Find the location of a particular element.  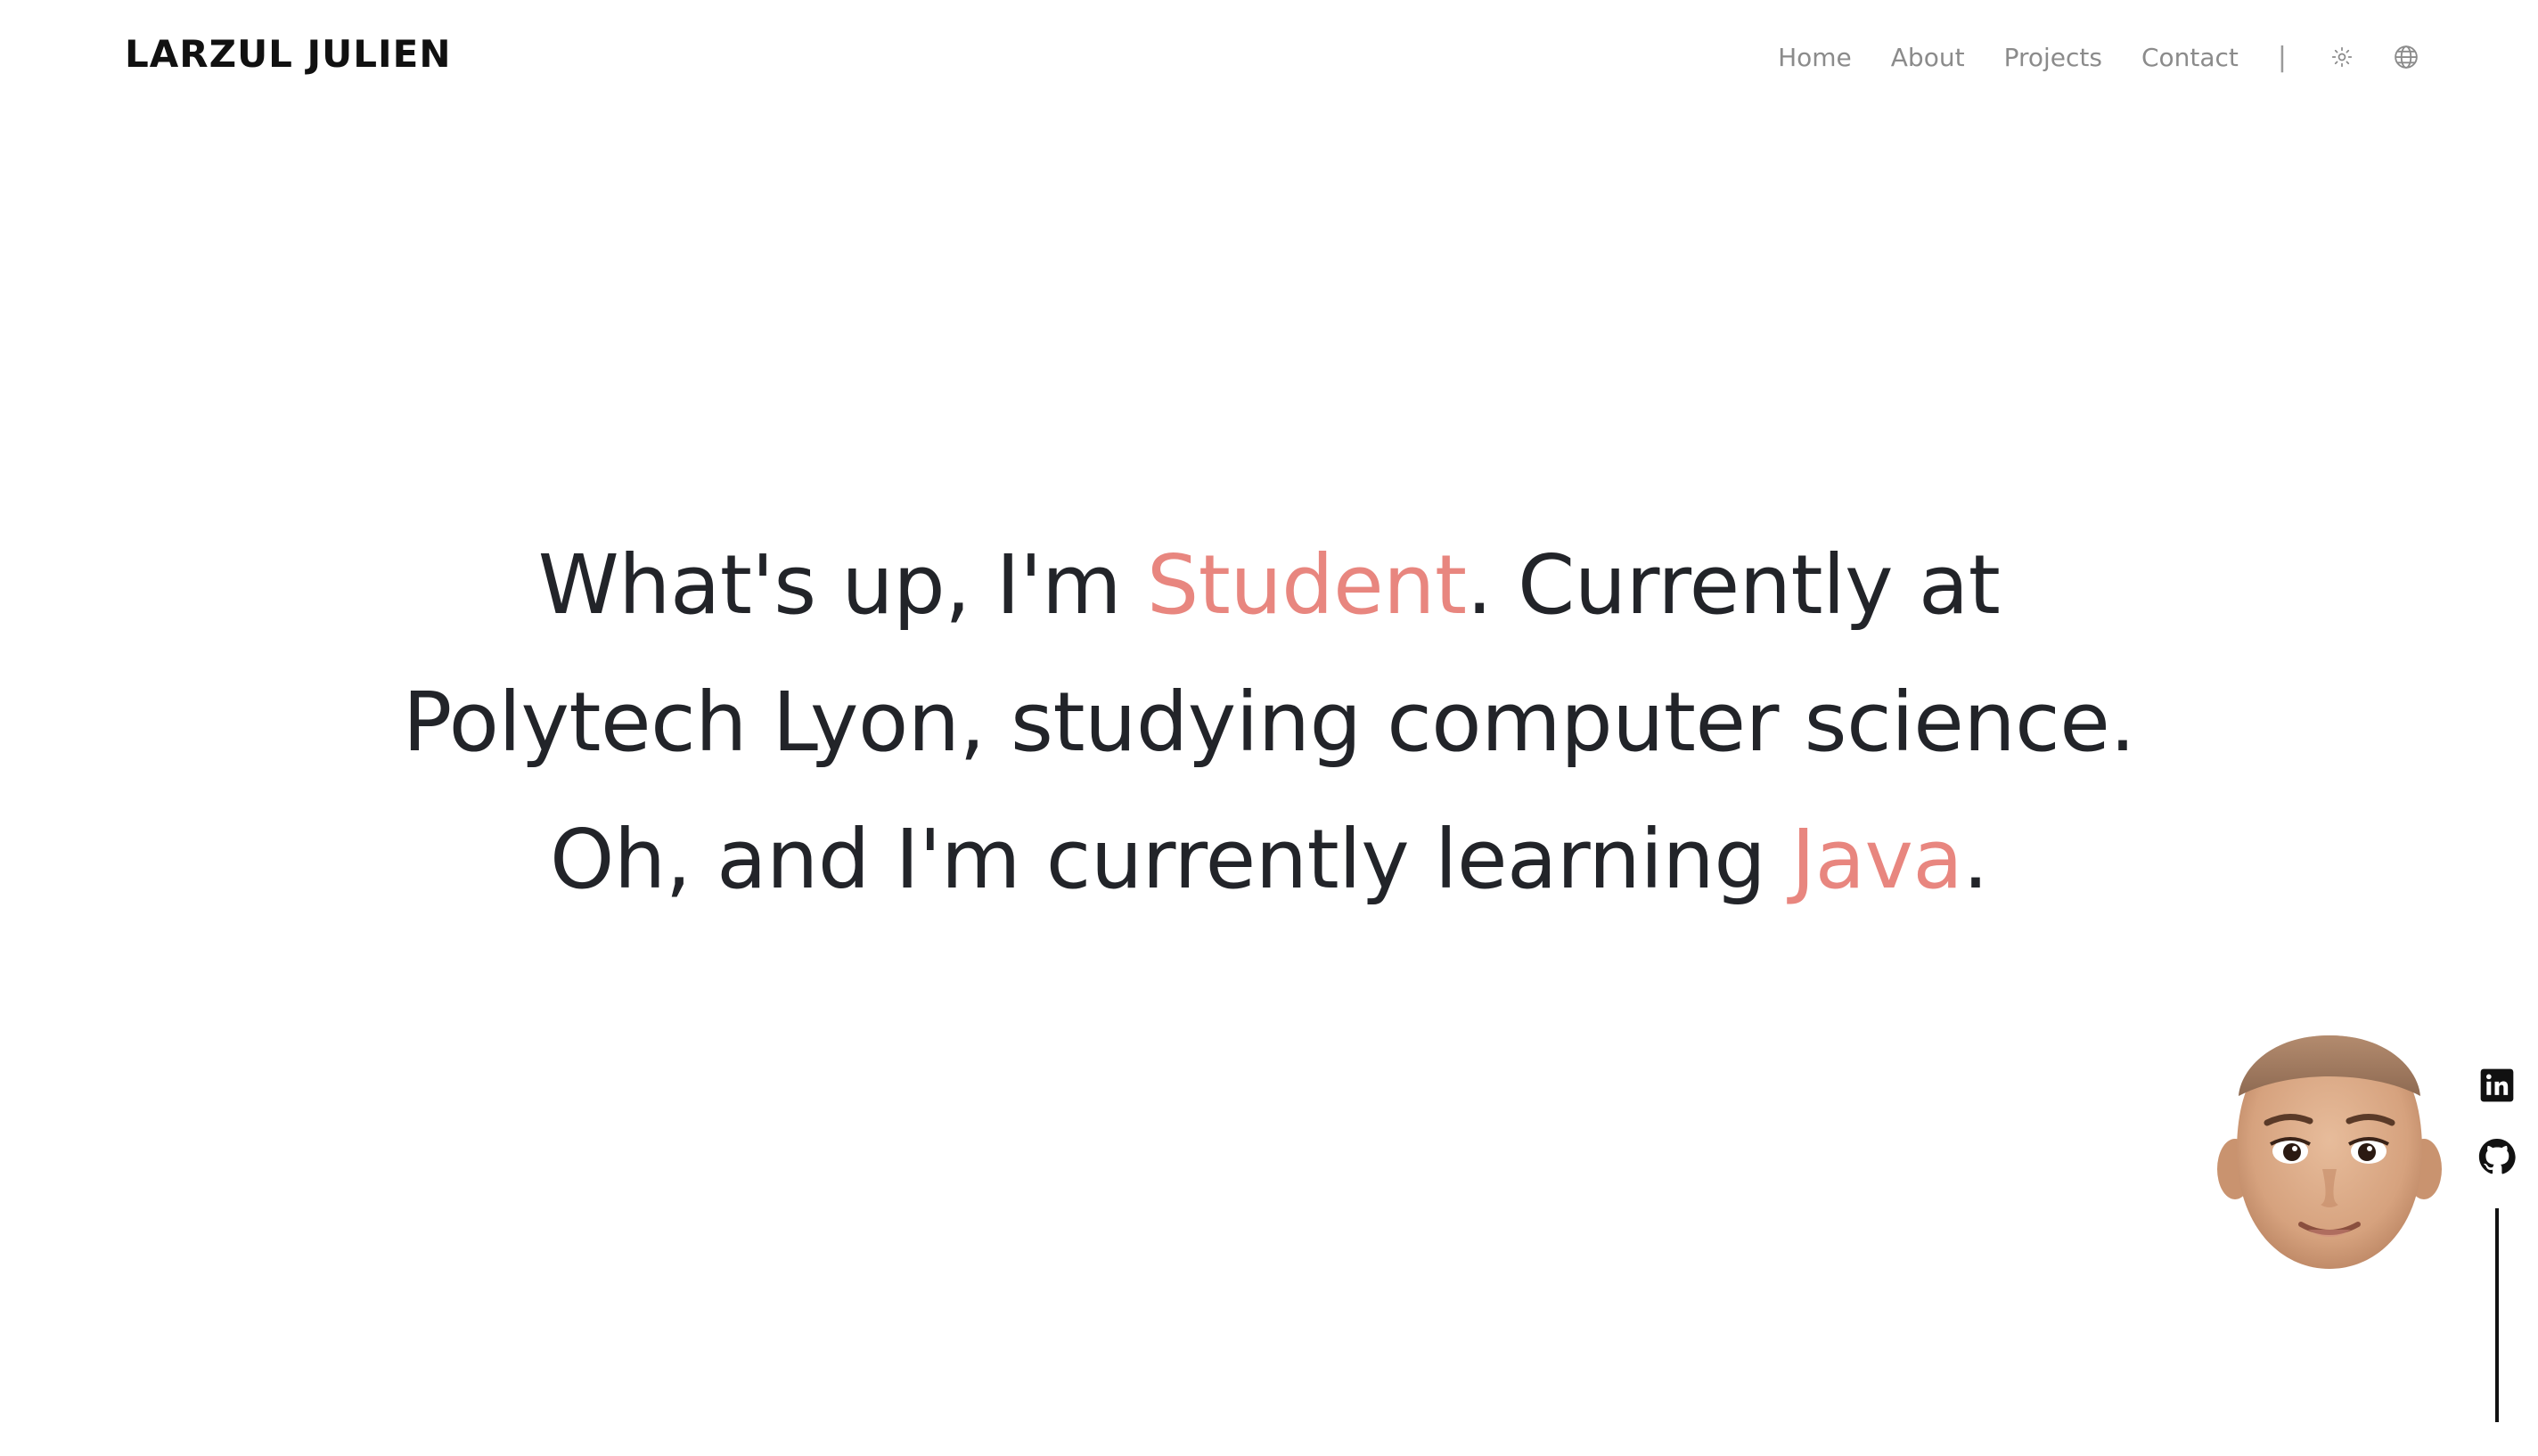

hero-text: Oh, and I'm currently learning is located at coordinates (1170, 860).